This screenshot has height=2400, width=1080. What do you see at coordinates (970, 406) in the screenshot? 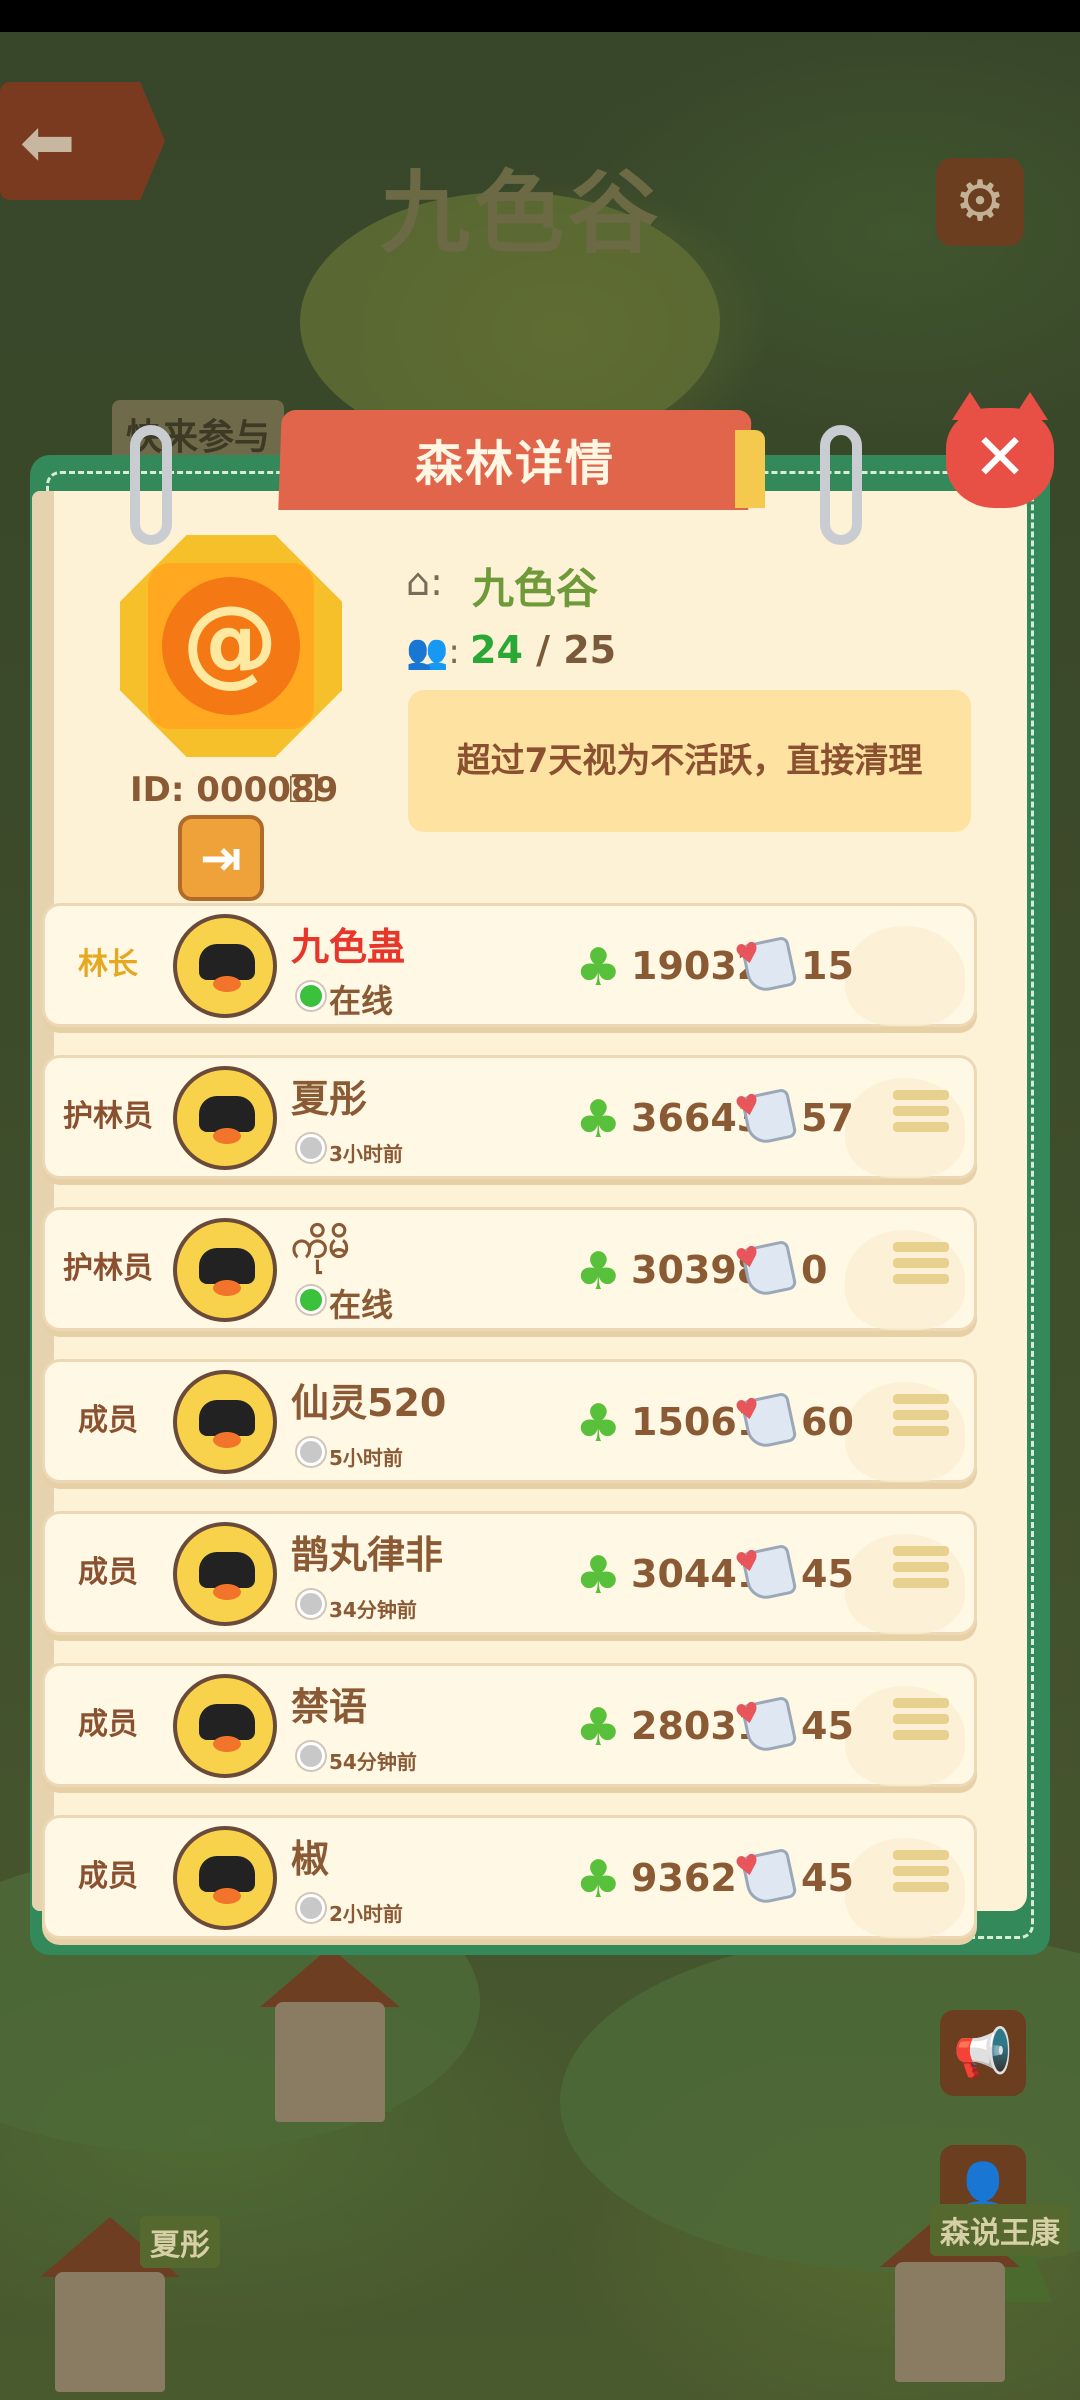
I see `close-button-ear` at bounding box center [970, 406].